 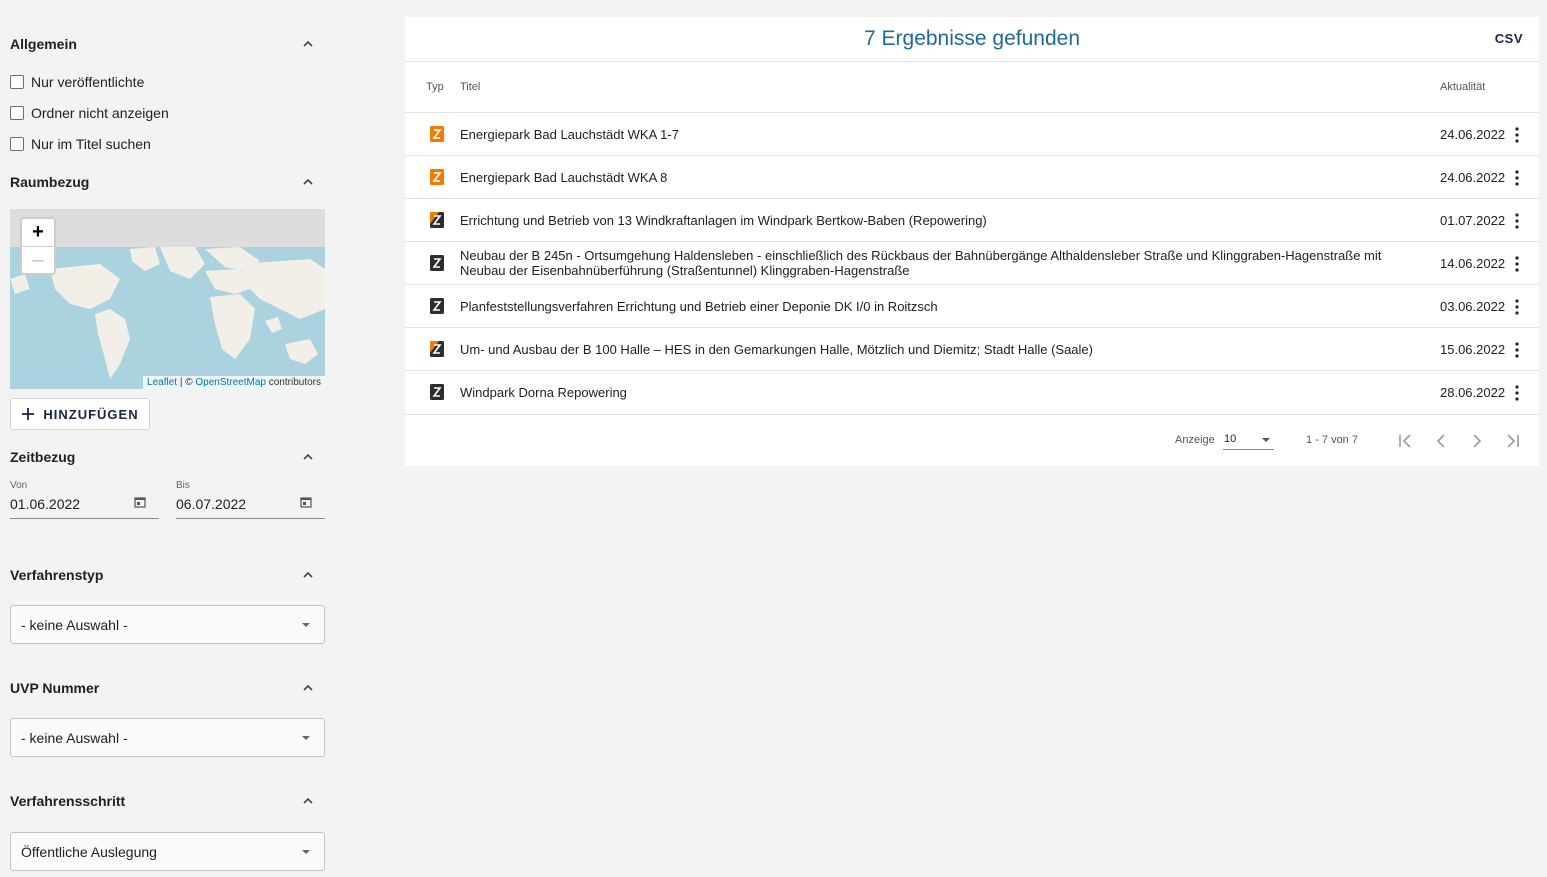 What do you see at coordinates (19, 485) in the screenshot?
I see `date-from-label: Von` at bounding box center [19, 485].